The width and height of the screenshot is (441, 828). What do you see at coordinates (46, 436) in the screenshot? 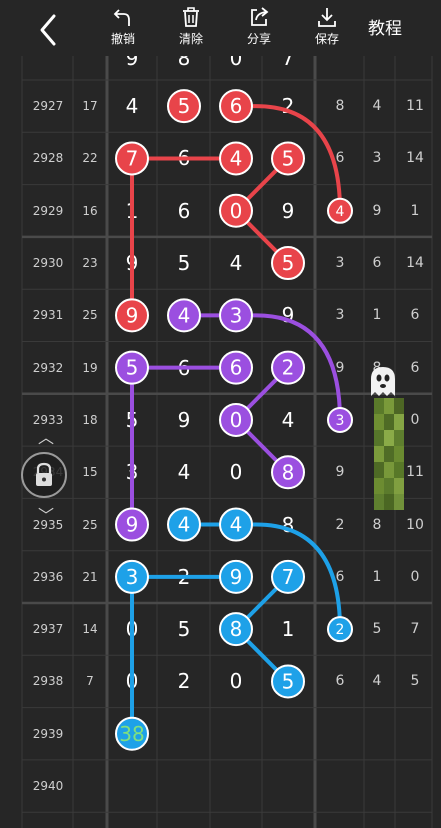
I see `chevron-up-icon: ︿` at bounding box center [46, 436].